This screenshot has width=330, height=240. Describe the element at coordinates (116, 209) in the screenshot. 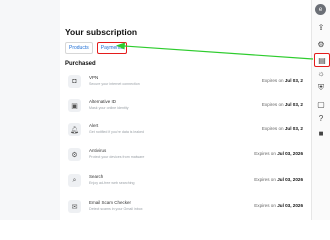

I see `product-description: Detect scams in your Gmail inbox` at that location.